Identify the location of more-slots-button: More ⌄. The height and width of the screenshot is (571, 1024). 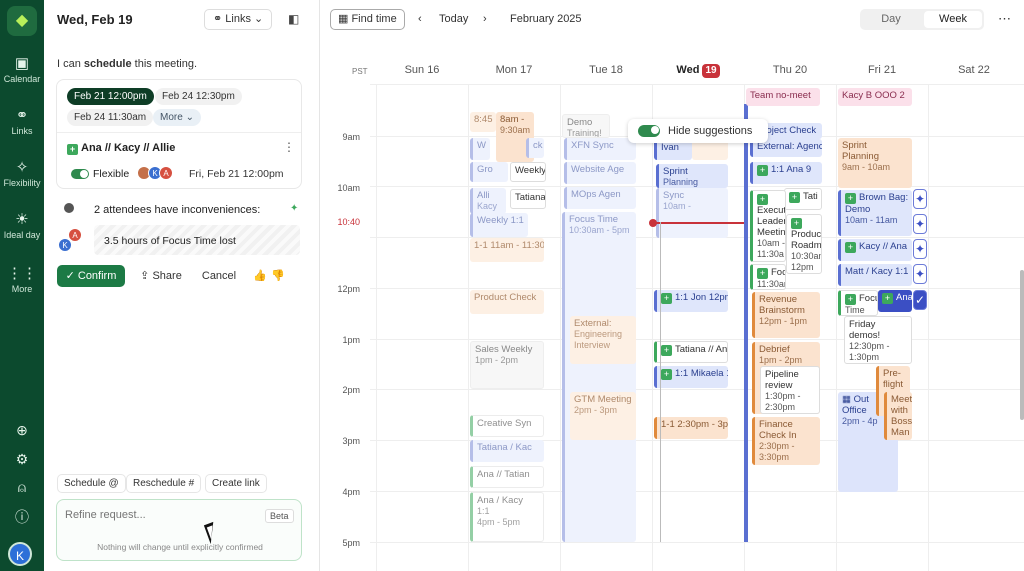
(177, 117).